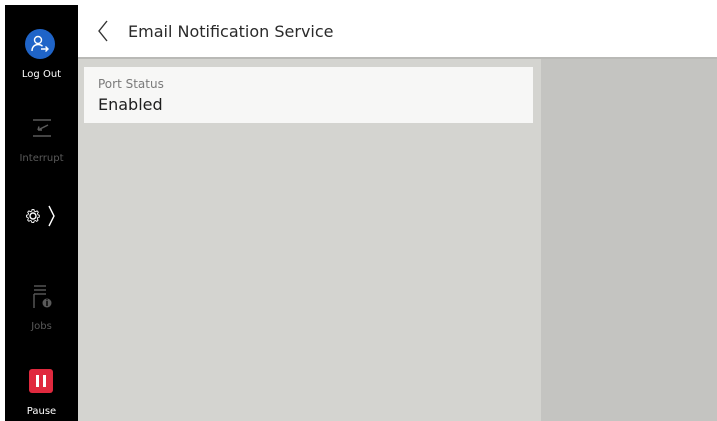 The width and height of the screenshot is (717, 421). I want to click on settings-button, so click(41, 218).